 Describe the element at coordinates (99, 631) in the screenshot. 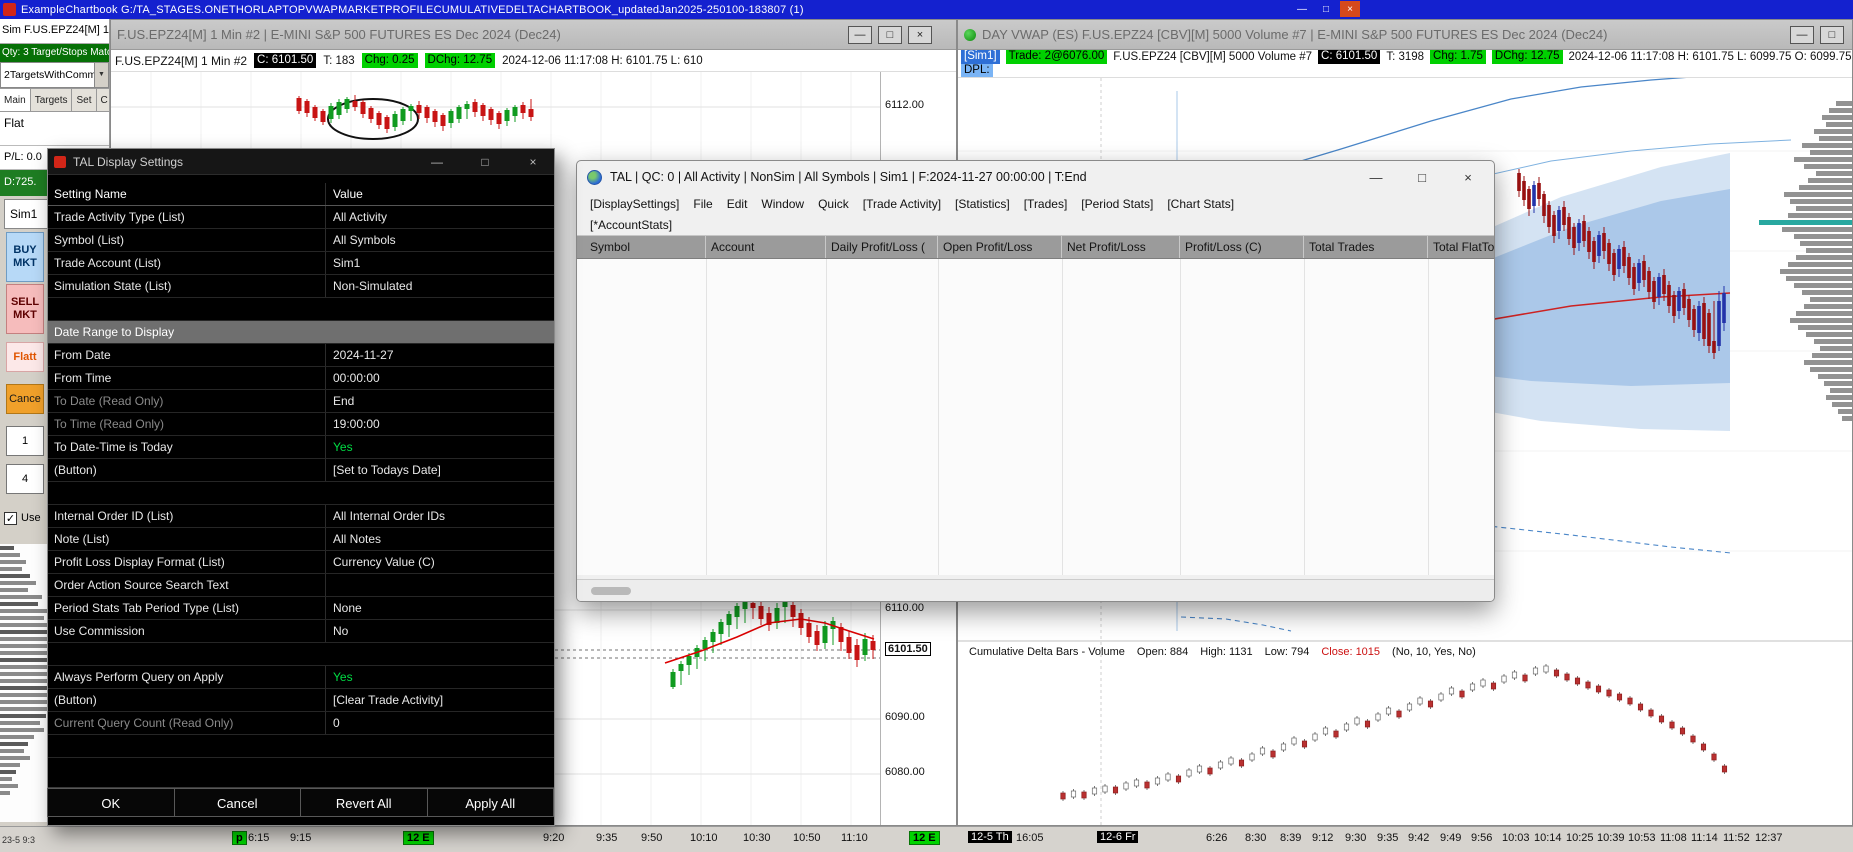

I see `setting-name: Use Commission` at that location.